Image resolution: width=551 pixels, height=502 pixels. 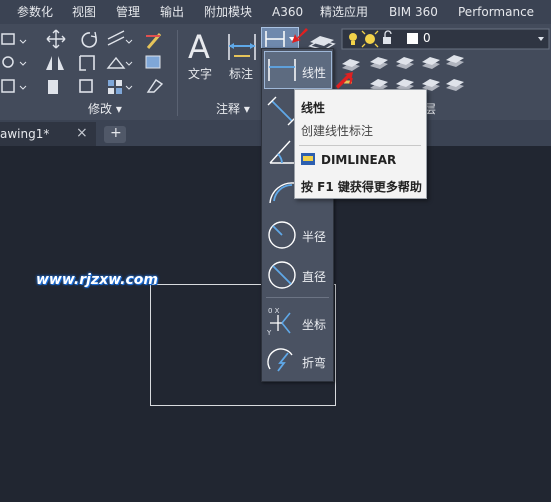 I want to click on tooltip: 线性 创建线性标注 DIMLINEAR 按 F1 键获得更多帮助, so click(x=360, y=144).